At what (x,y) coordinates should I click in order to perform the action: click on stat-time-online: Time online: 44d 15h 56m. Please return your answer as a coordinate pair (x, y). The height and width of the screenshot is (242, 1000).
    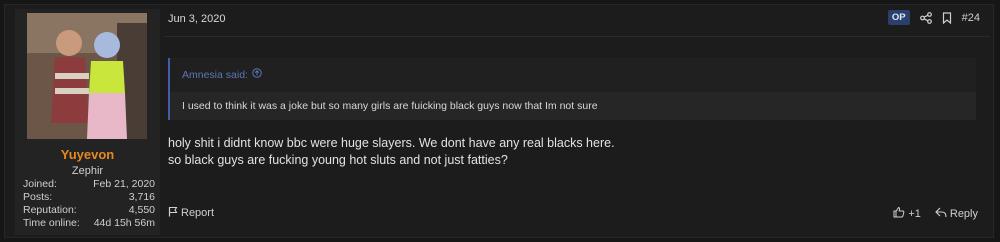
    Looking at the image, I should click on (89, 223).